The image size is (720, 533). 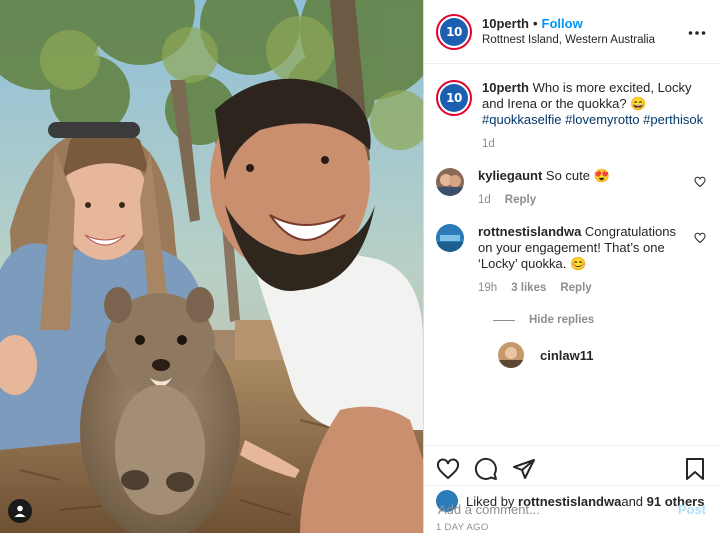 What do you see at coordinates (448, 469) in the screenshot?
I see `heart-icon` at bounding box center [448, 469].